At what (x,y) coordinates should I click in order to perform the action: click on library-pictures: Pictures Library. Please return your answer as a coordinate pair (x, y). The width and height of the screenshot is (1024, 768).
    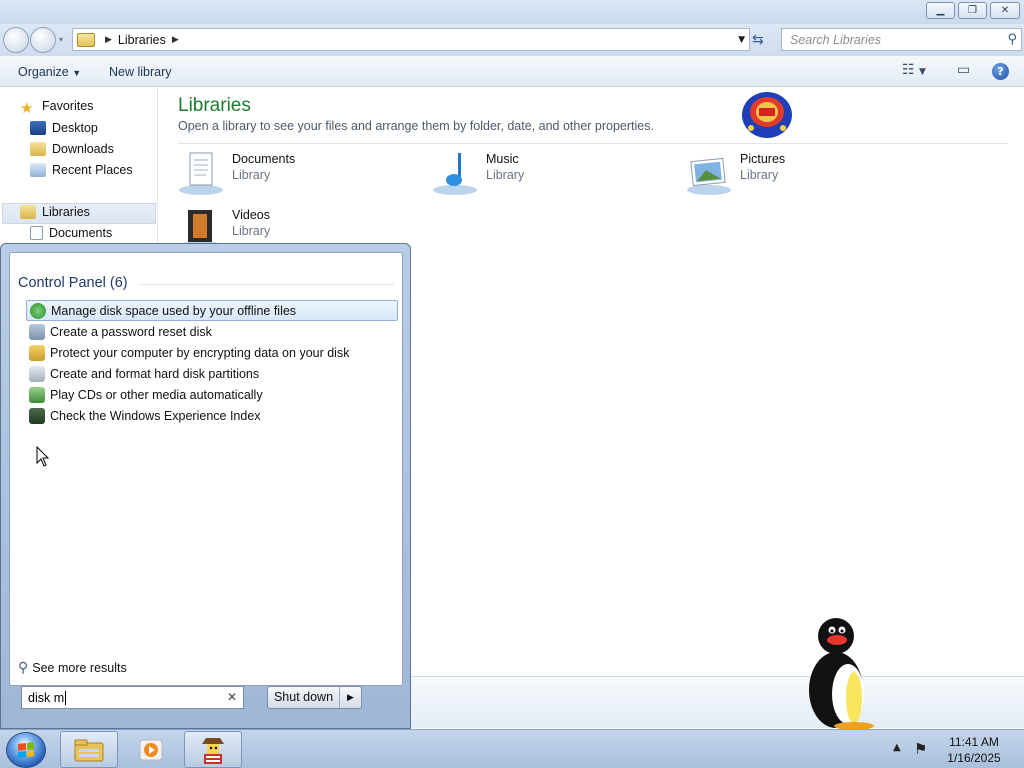
    Looking at the image, I should click on (786, 174).